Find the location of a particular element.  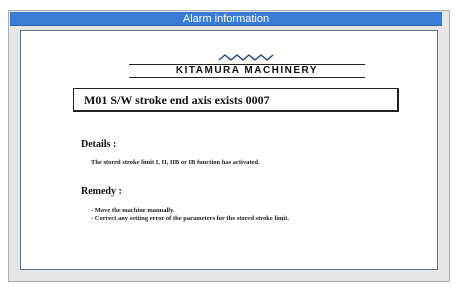

remedy-heading: Remedy : is located at coordinates (101, 191).